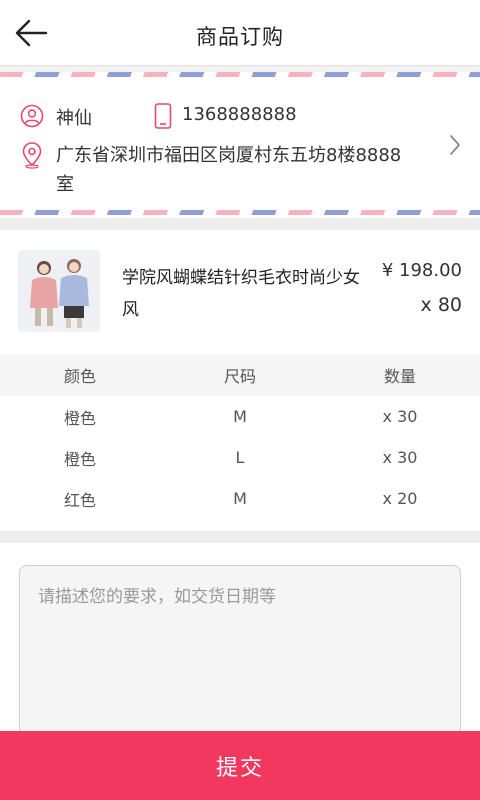  What do you see at coordinates (240, 74) in the screenshot?
I see `envelope-stripe-top` at bounding box center [240, 74].